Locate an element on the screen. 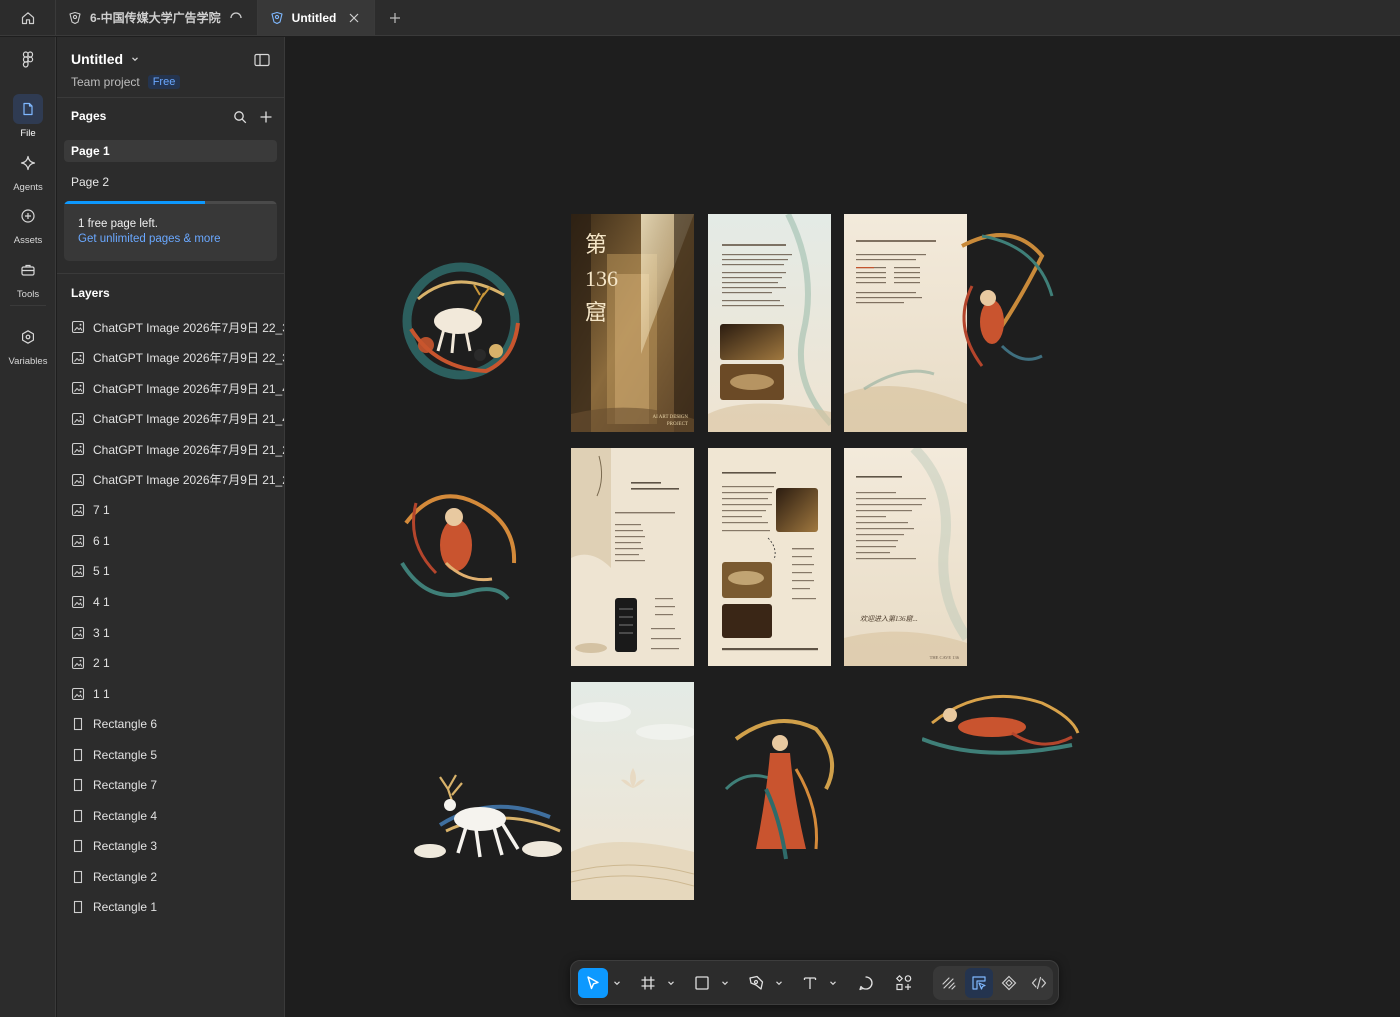 The image size is (1400, 1017). frame-page-6: 欢迎进入第136窟... THE CAVE 136 is located at coordinates (905, 557).